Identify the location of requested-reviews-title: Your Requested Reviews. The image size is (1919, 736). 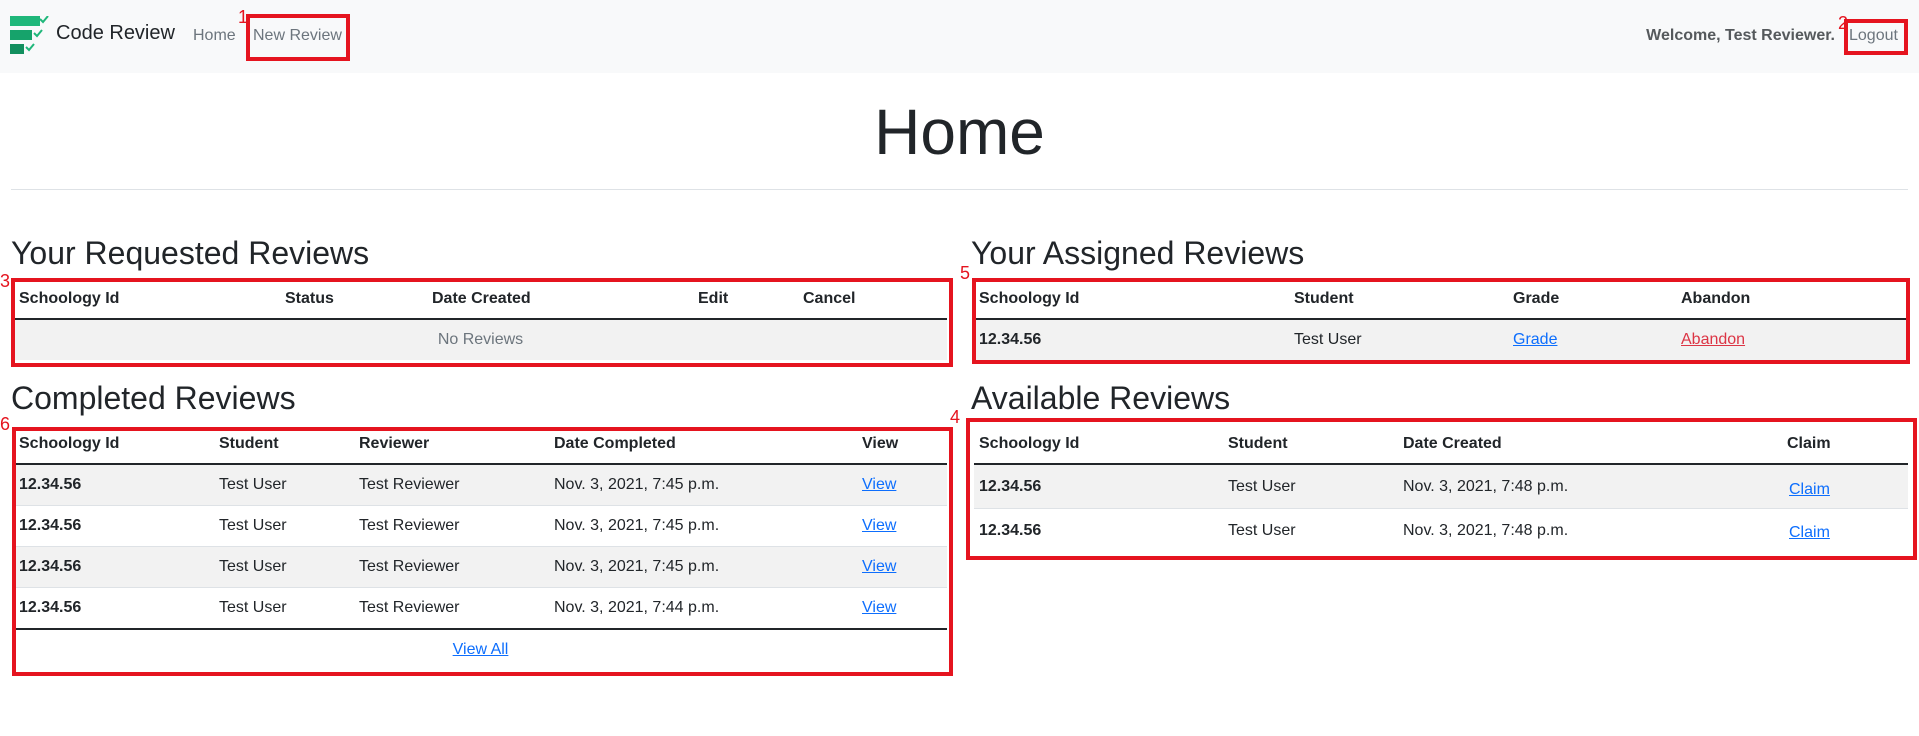
(190, 253).